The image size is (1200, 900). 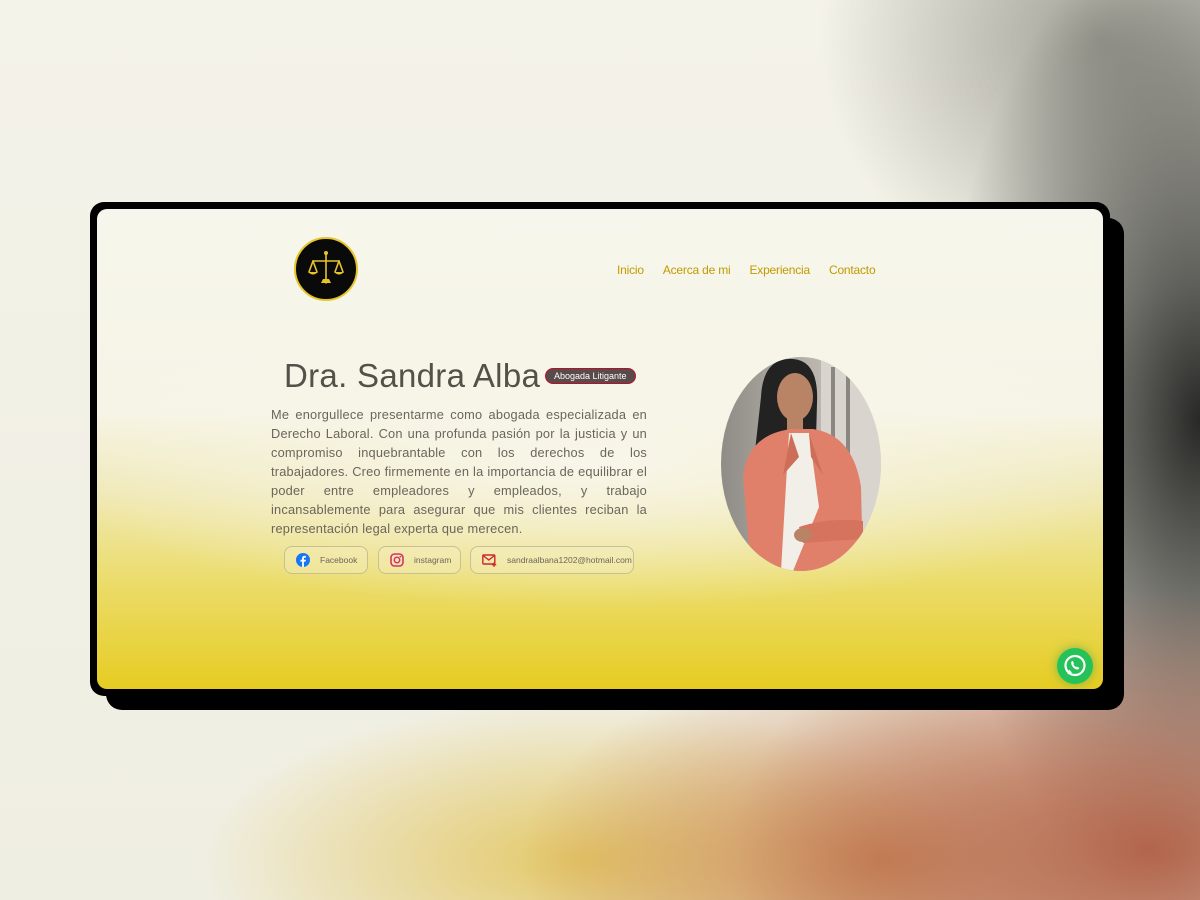 What do you see at coordinates (412, 375) in the screenshot?
I see `page-title: Dra. Sandra Alba` at bounding box center [412, 375].